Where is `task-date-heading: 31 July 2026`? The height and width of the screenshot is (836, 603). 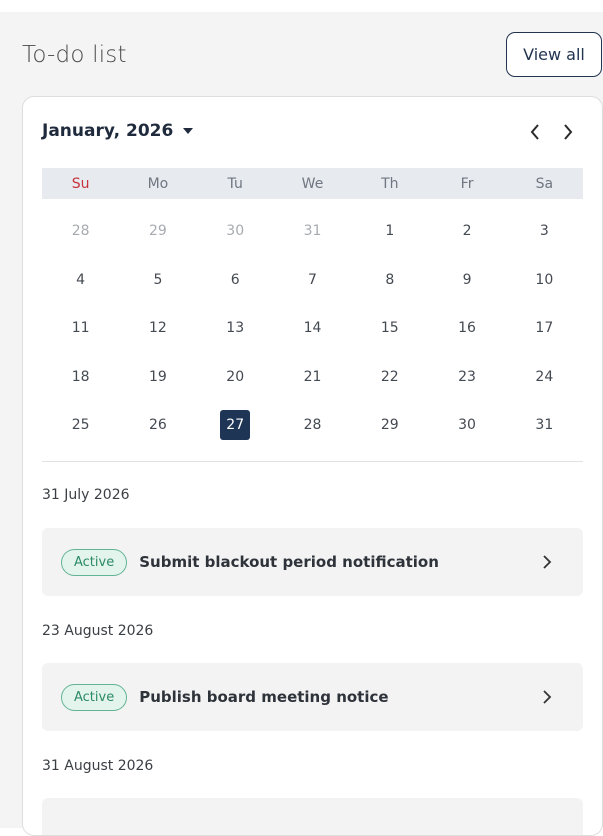 task-date-heading: 31 July 2026 is located at coordinates (86, 495).